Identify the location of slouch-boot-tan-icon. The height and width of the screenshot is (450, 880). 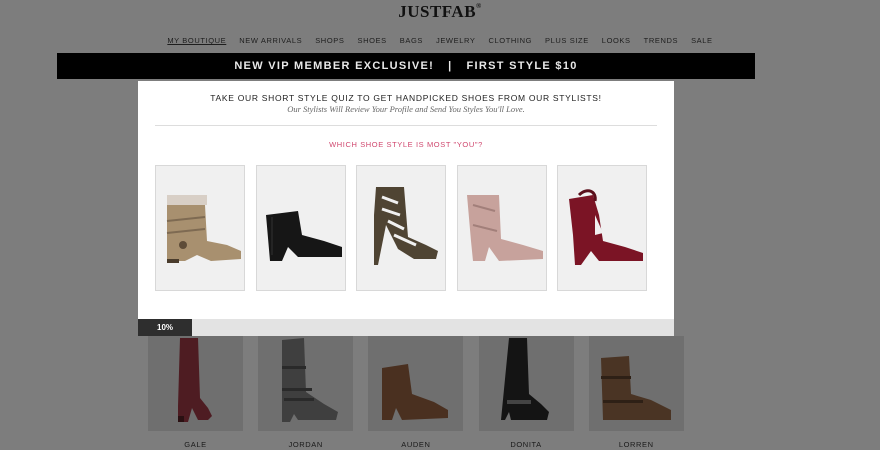
(203, 229).